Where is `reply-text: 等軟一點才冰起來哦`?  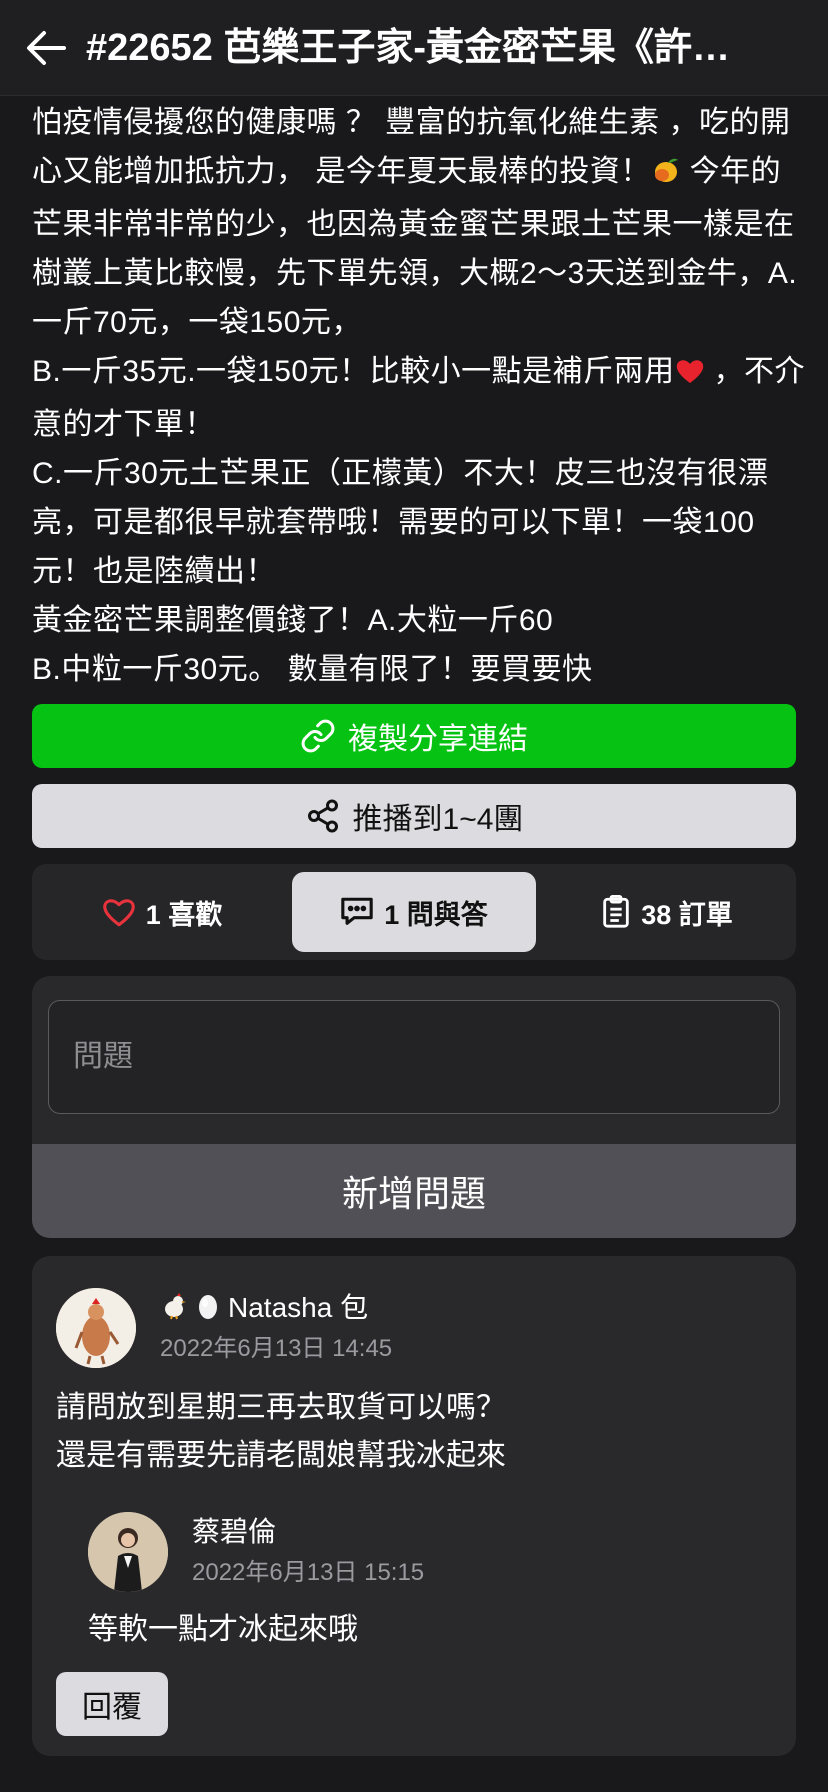
reply-text: 等軟一點才冰起來哦 is located at coordinates (223, 1629).